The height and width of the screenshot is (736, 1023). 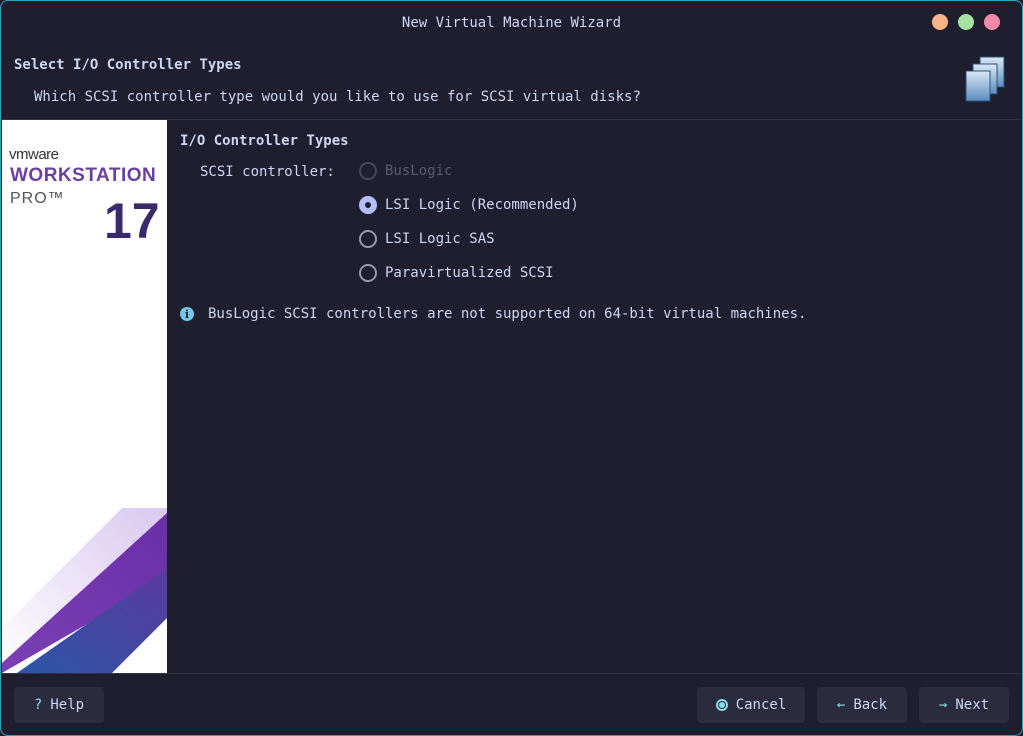 What do you see at coordinates (37, 198) in the screenshot?
I see `product-edition: PRO™` at bounding box center [37, 198].